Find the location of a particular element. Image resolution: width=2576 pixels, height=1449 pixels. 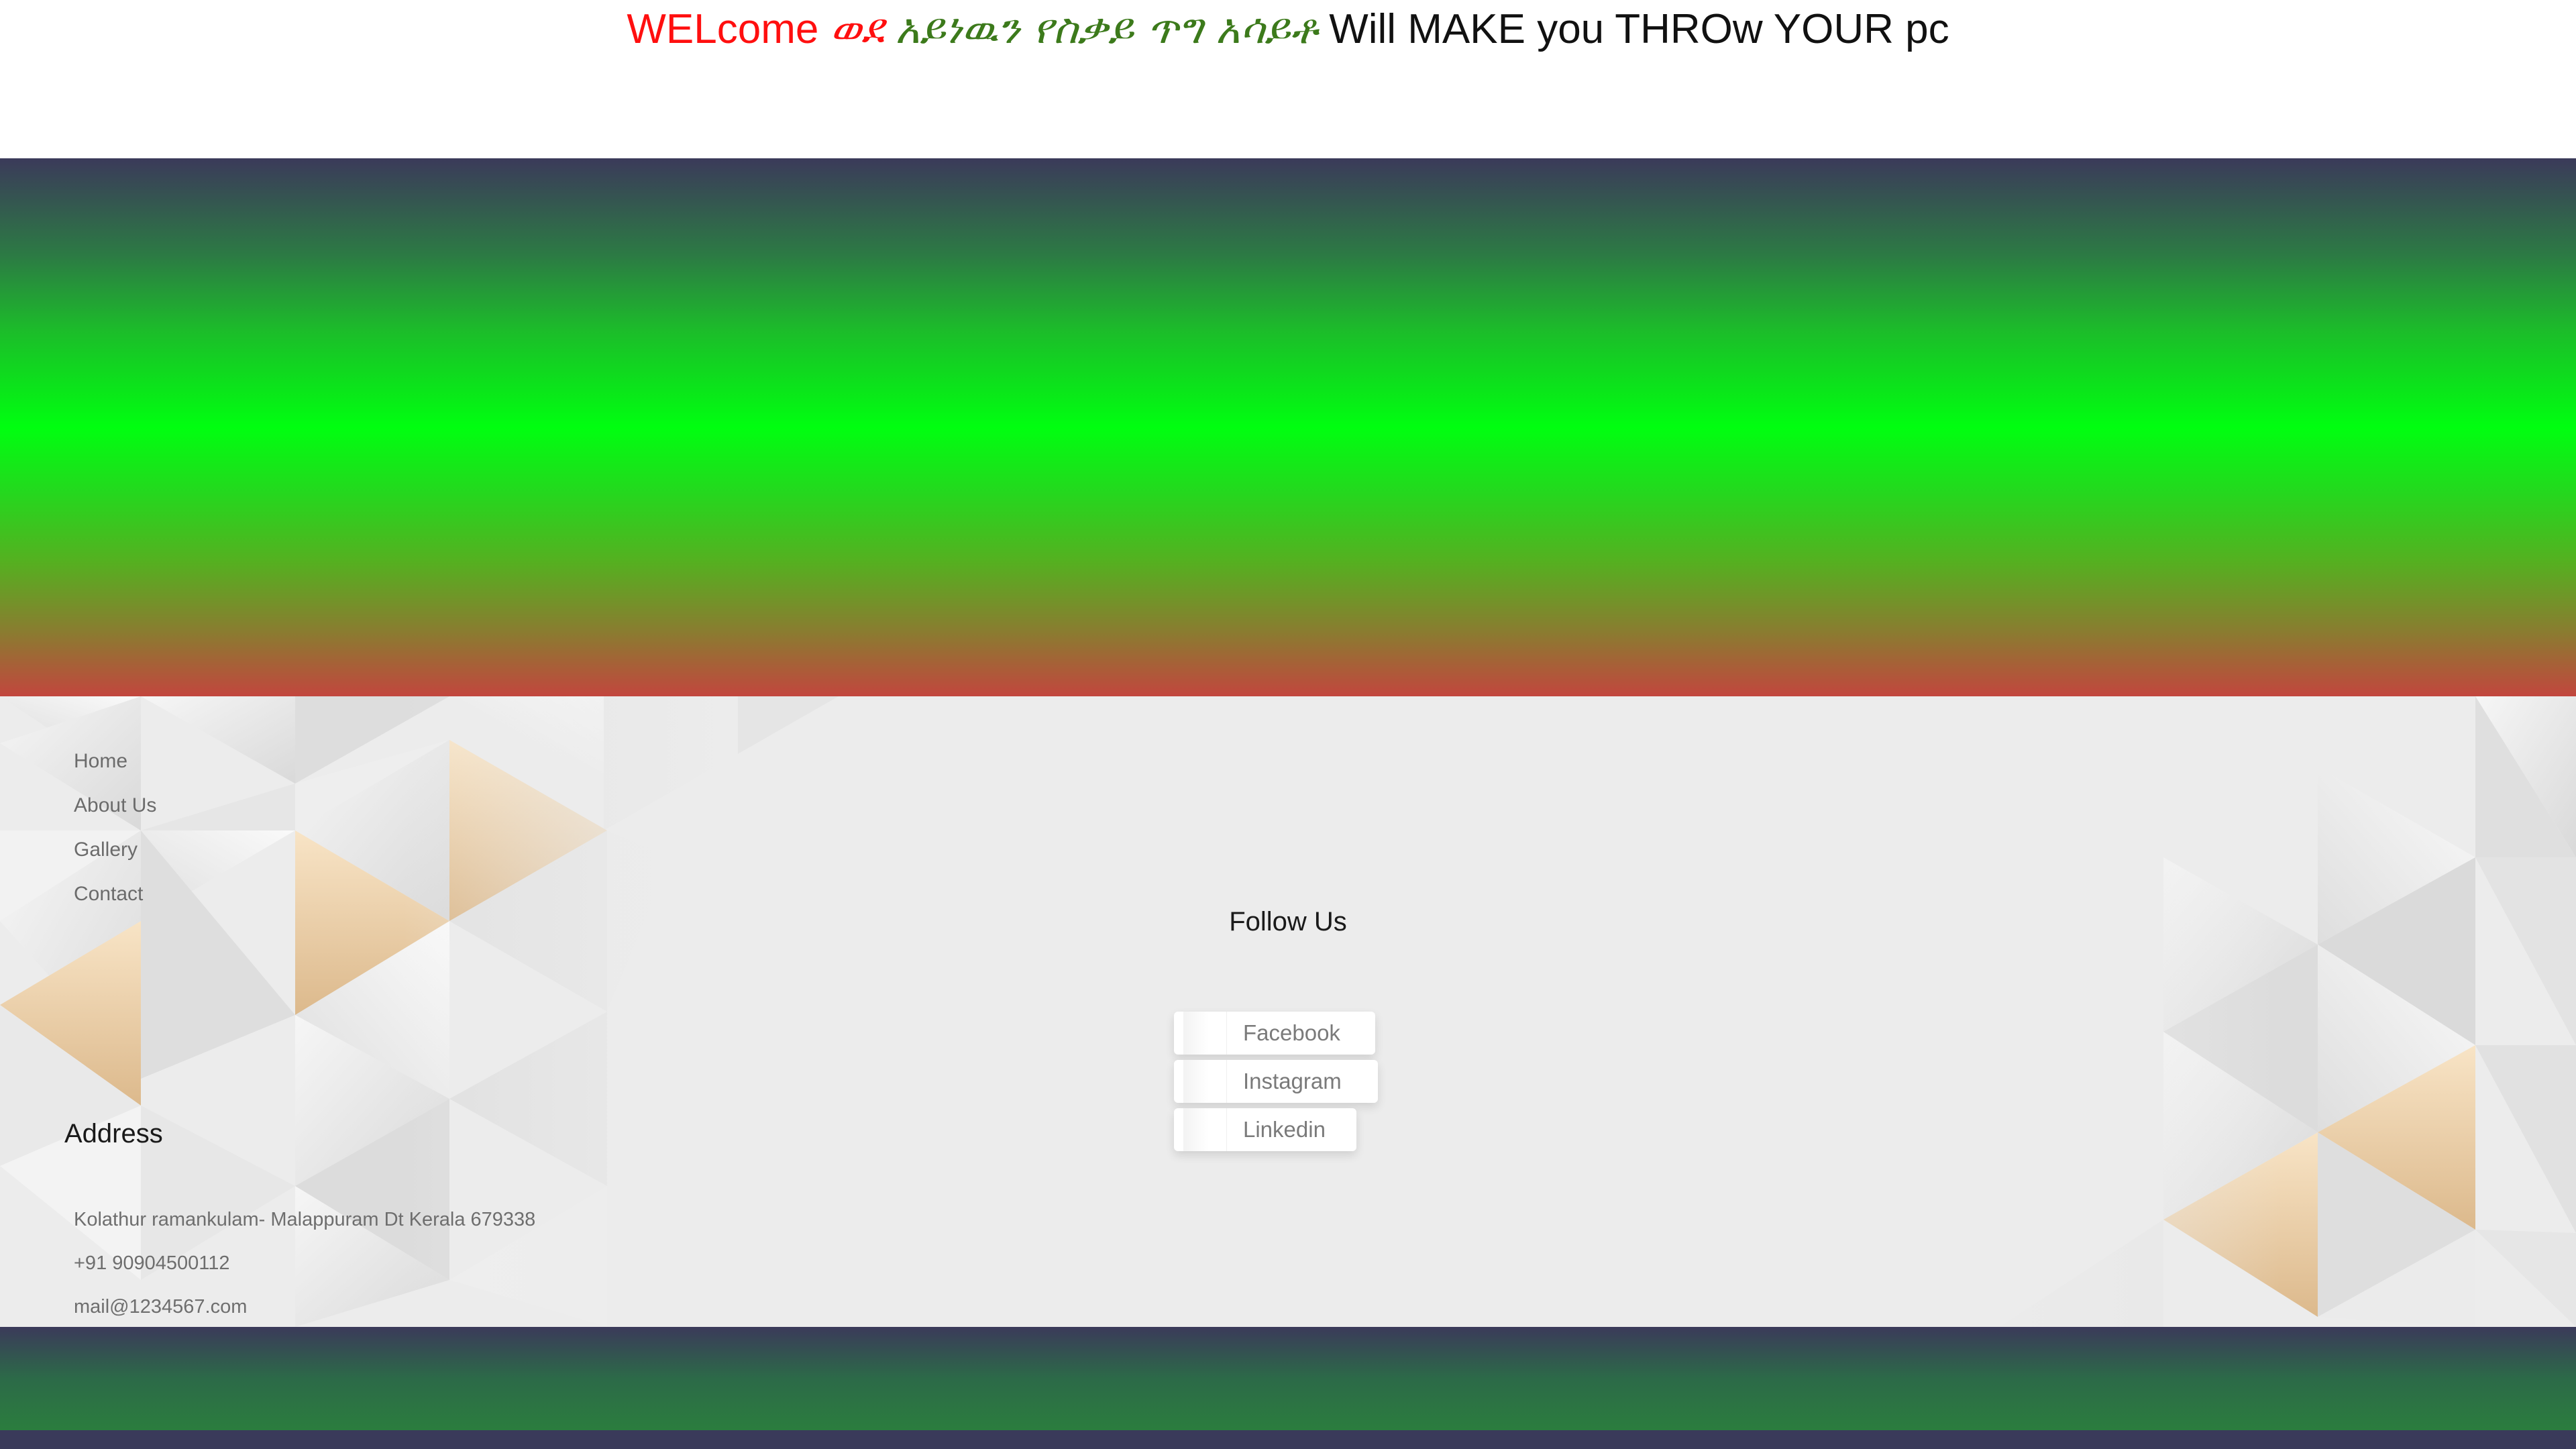

menu-item-contact: Contact is located at coordinates (115, 894).